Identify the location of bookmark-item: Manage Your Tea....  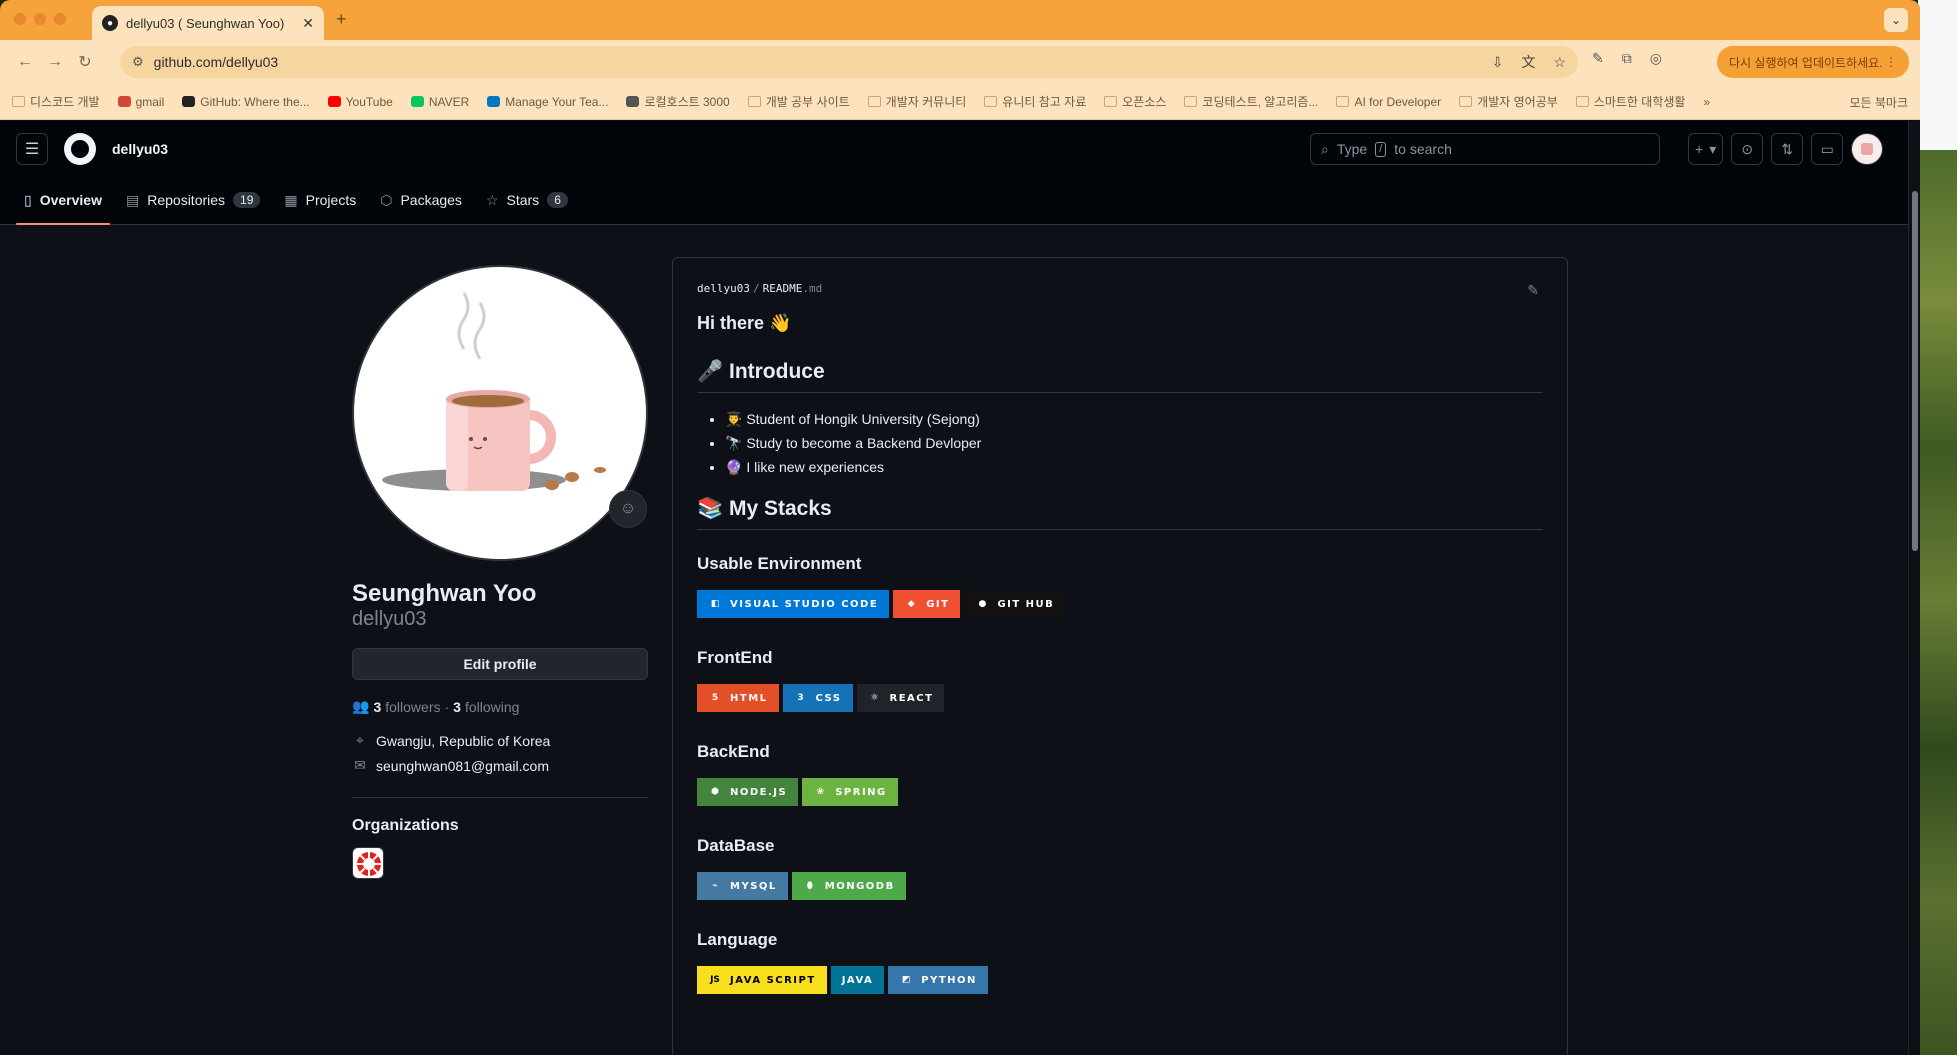
(547, 102).